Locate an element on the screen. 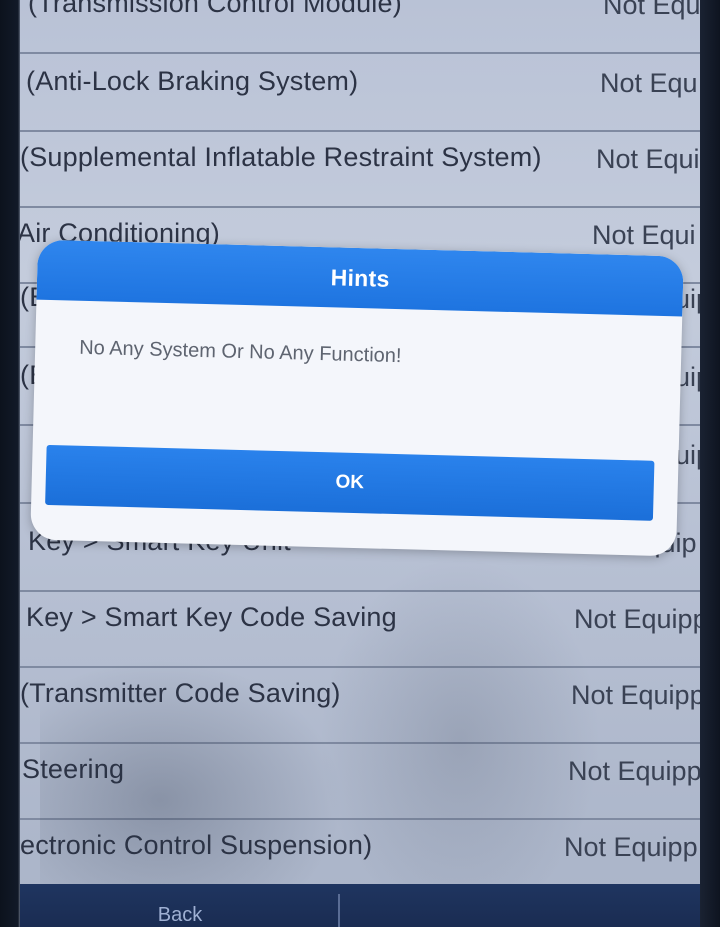  bottom-bar: Back is located at coordinates (360, 905).